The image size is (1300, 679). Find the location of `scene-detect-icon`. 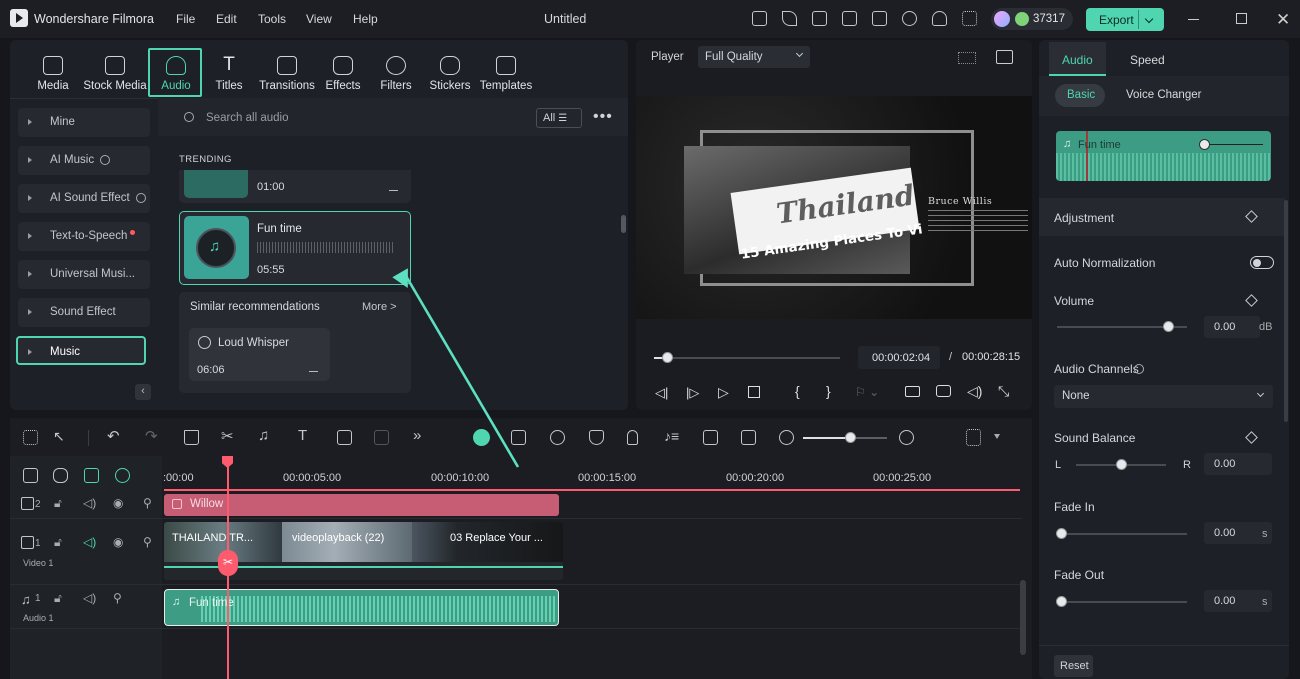

scene-detect-icon is located at coordinates (710, 437).